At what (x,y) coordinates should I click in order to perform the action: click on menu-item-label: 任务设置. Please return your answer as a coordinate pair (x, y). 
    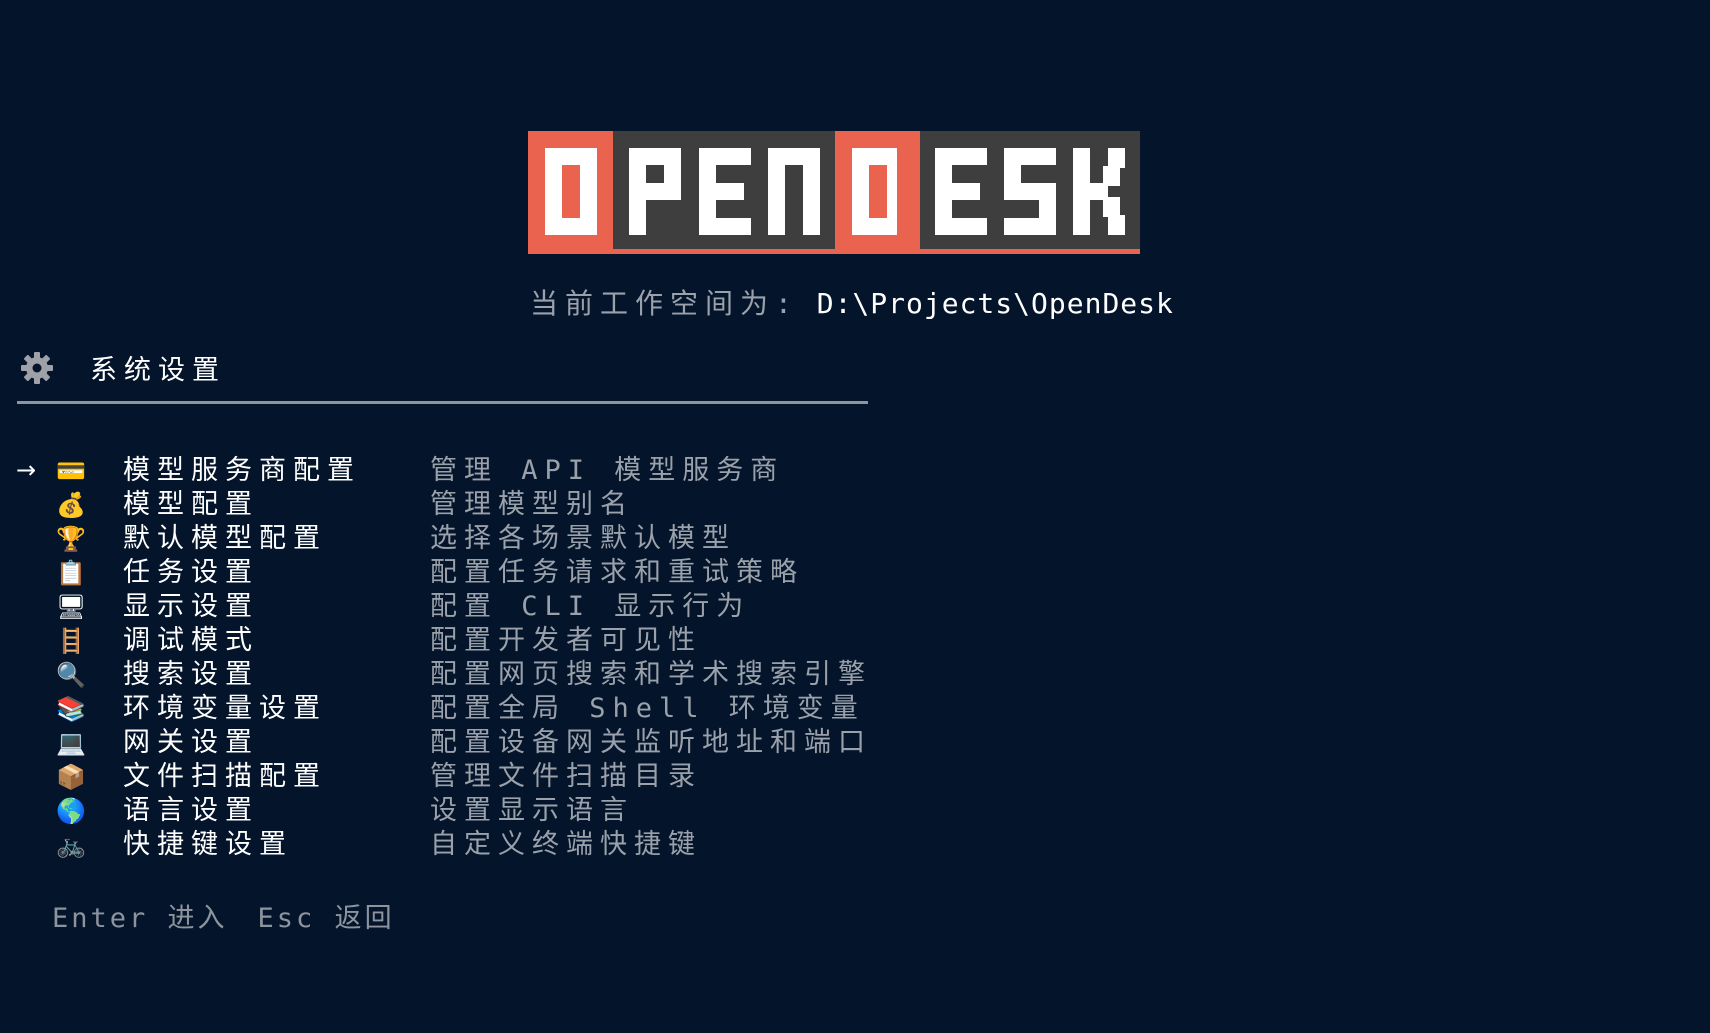
    Looking at the image, I should click on (191, 572).